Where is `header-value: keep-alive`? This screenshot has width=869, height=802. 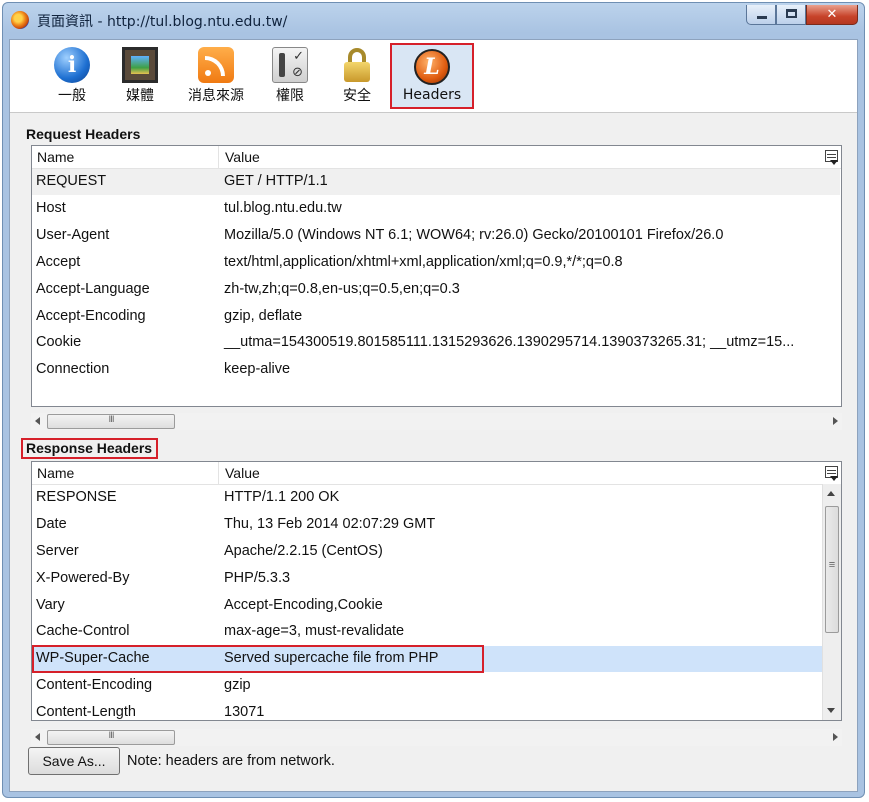
header-value: keep-alive is located at coordinates (257, 369).